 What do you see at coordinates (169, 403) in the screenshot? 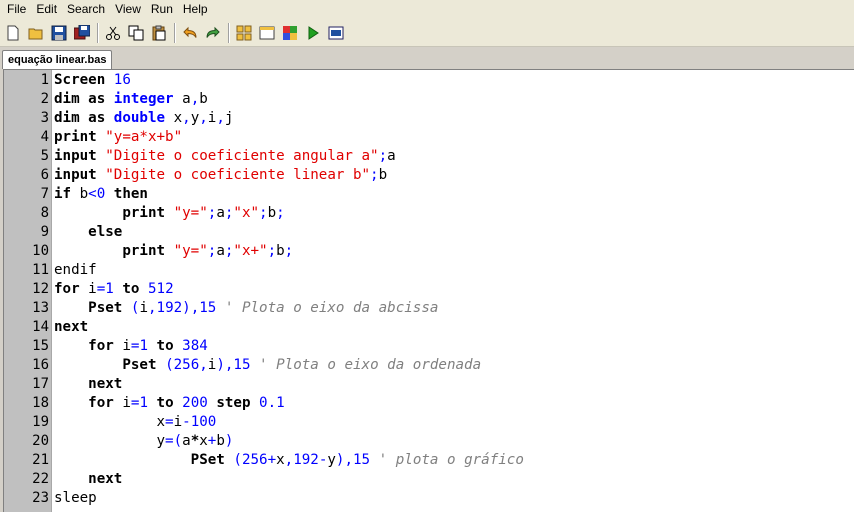
I see `code-line: for i=1 to 200 step 0.1` at bounding box center [169, 403].